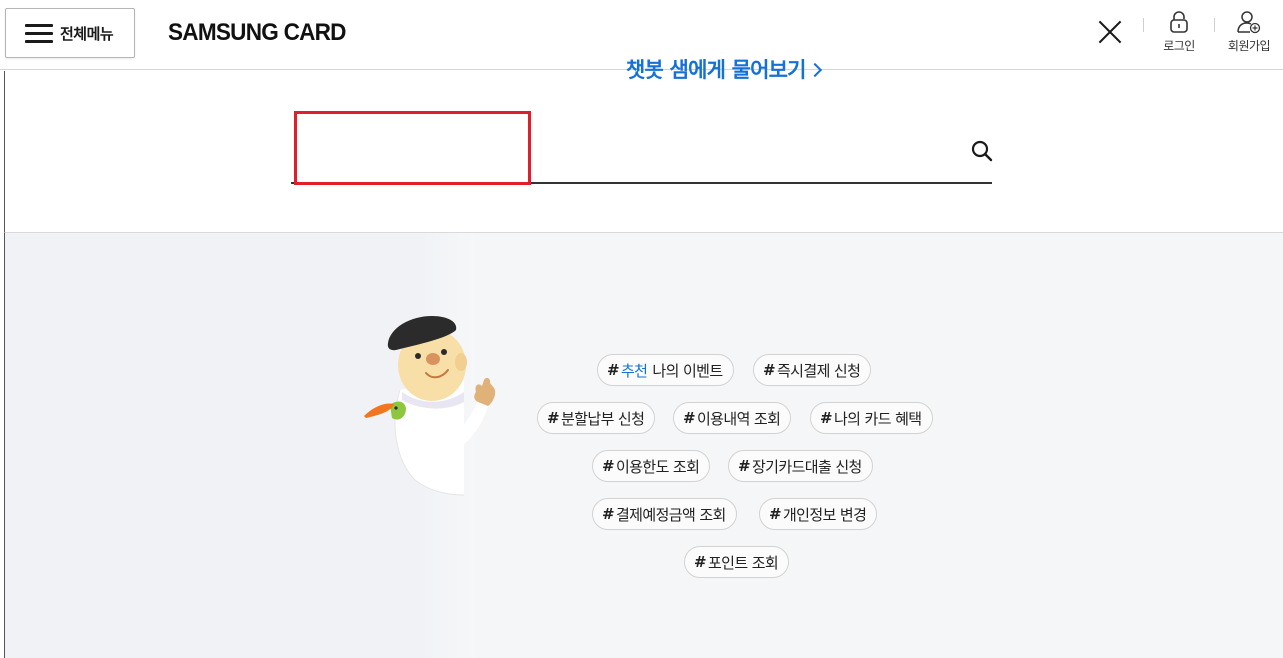 The width and height of the screenshot is (1283, 658). I want to click on search-icon, so click(982, 151).